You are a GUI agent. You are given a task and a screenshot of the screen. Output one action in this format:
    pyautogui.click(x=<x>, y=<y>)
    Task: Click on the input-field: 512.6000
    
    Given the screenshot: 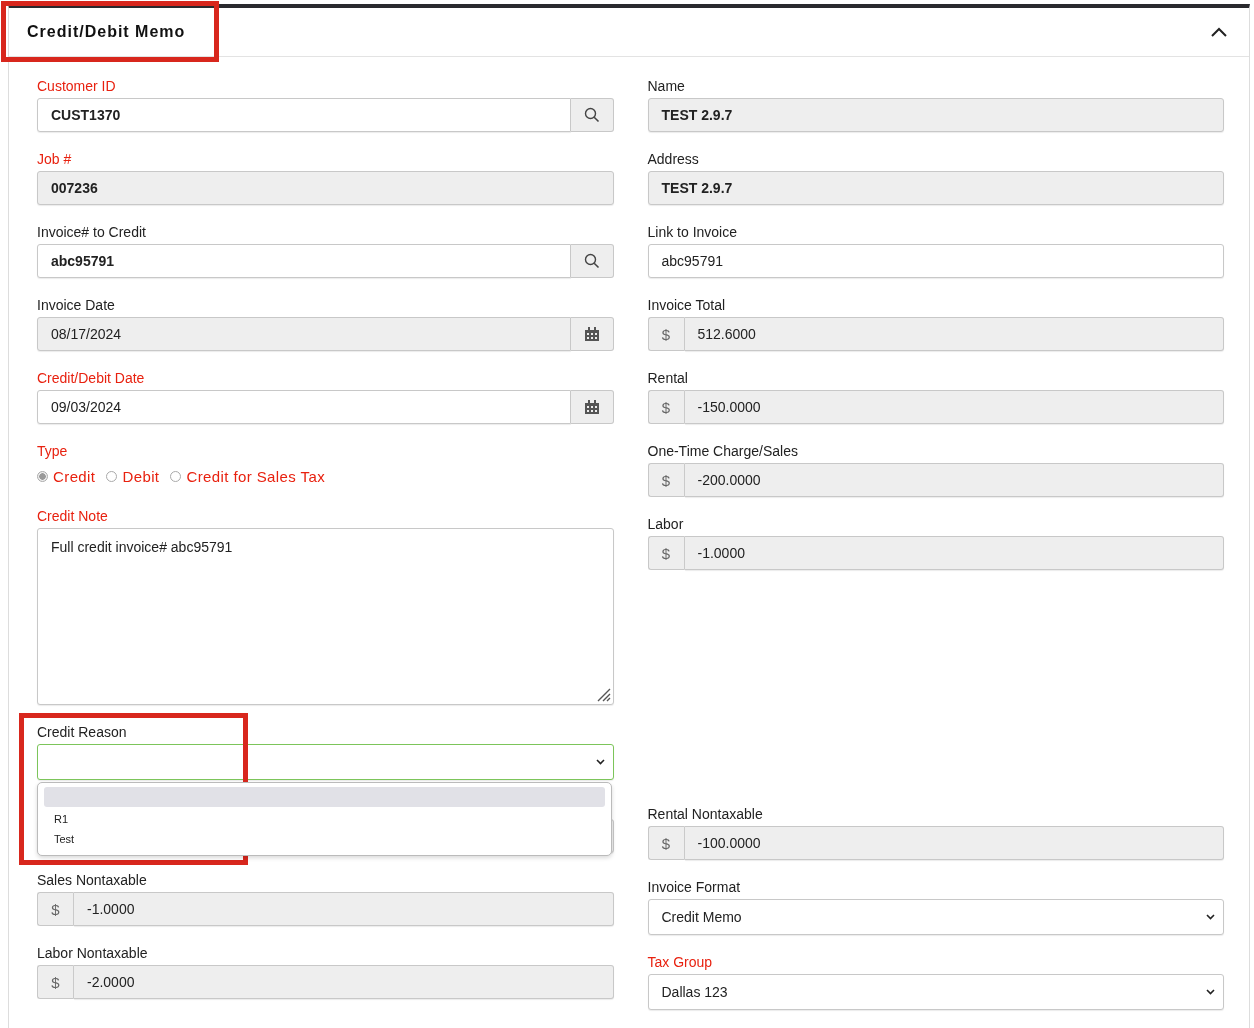 What is the action you would take?
    pyautogui.click(x=954, y=334)
    